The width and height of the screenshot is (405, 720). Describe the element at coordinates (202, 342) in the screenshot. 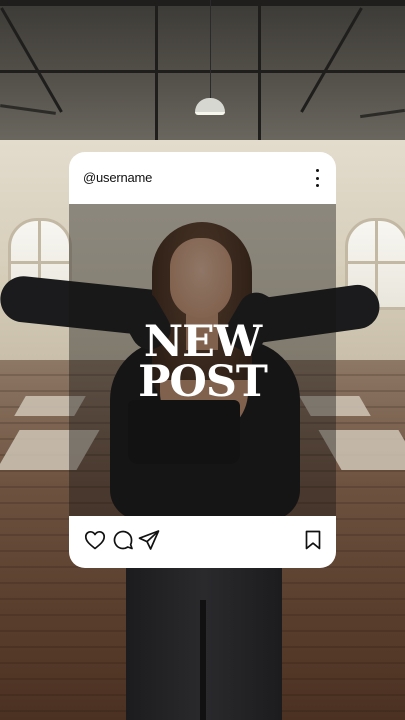

I see `headline-line-1: NEW` at that location.